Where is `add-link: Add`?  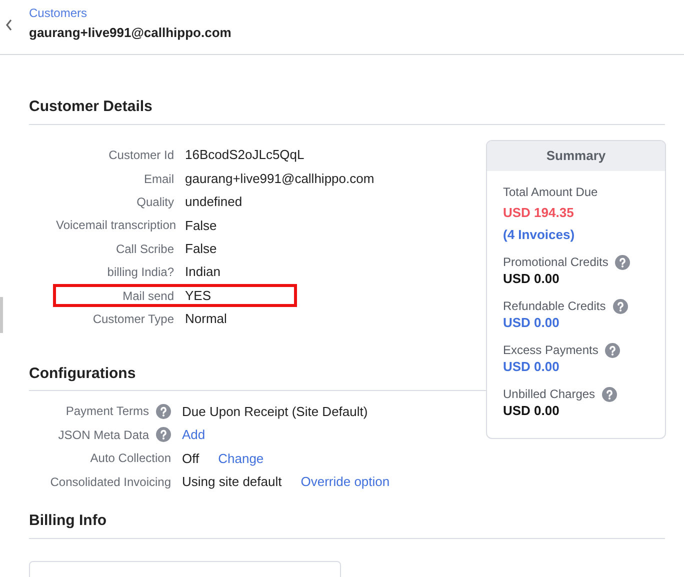
add-link: Add is located at coordinates (194, 435).